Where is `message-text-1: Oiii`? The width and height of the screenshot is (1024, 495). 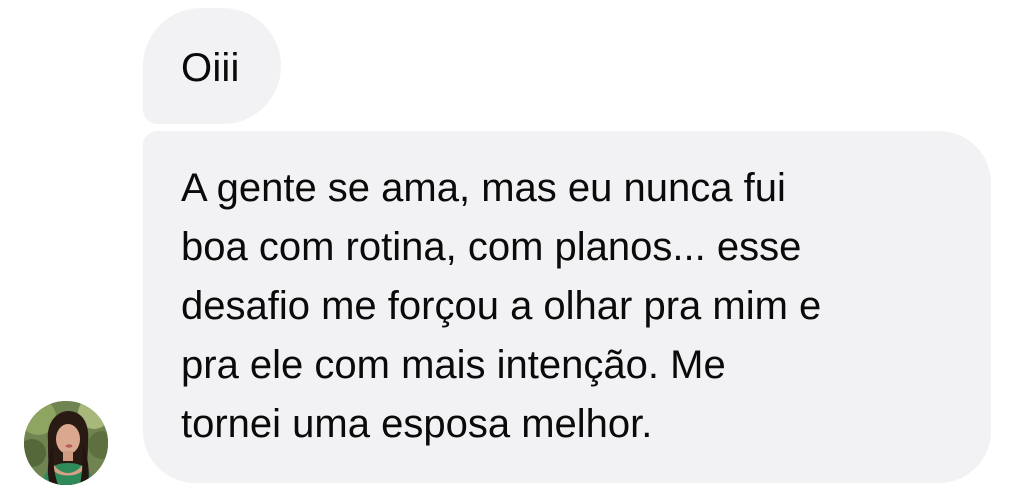 message-text-1: Oiii is located at coordinates (210, 68).